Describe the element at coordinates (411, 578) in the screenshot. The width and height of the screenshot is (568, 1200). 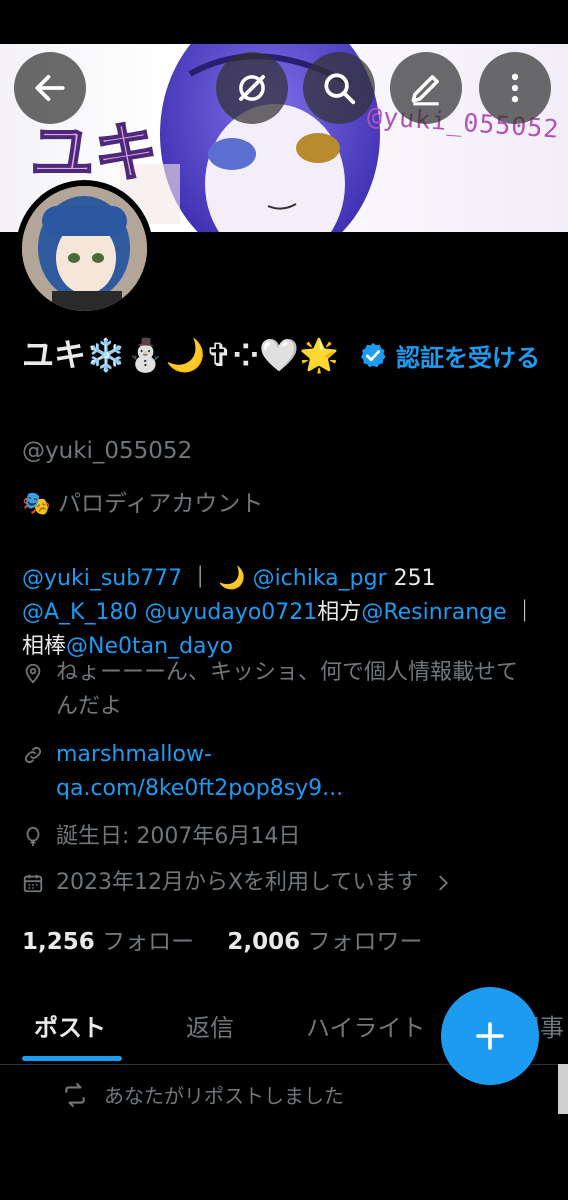
I see `bio-text: 251` at that location.